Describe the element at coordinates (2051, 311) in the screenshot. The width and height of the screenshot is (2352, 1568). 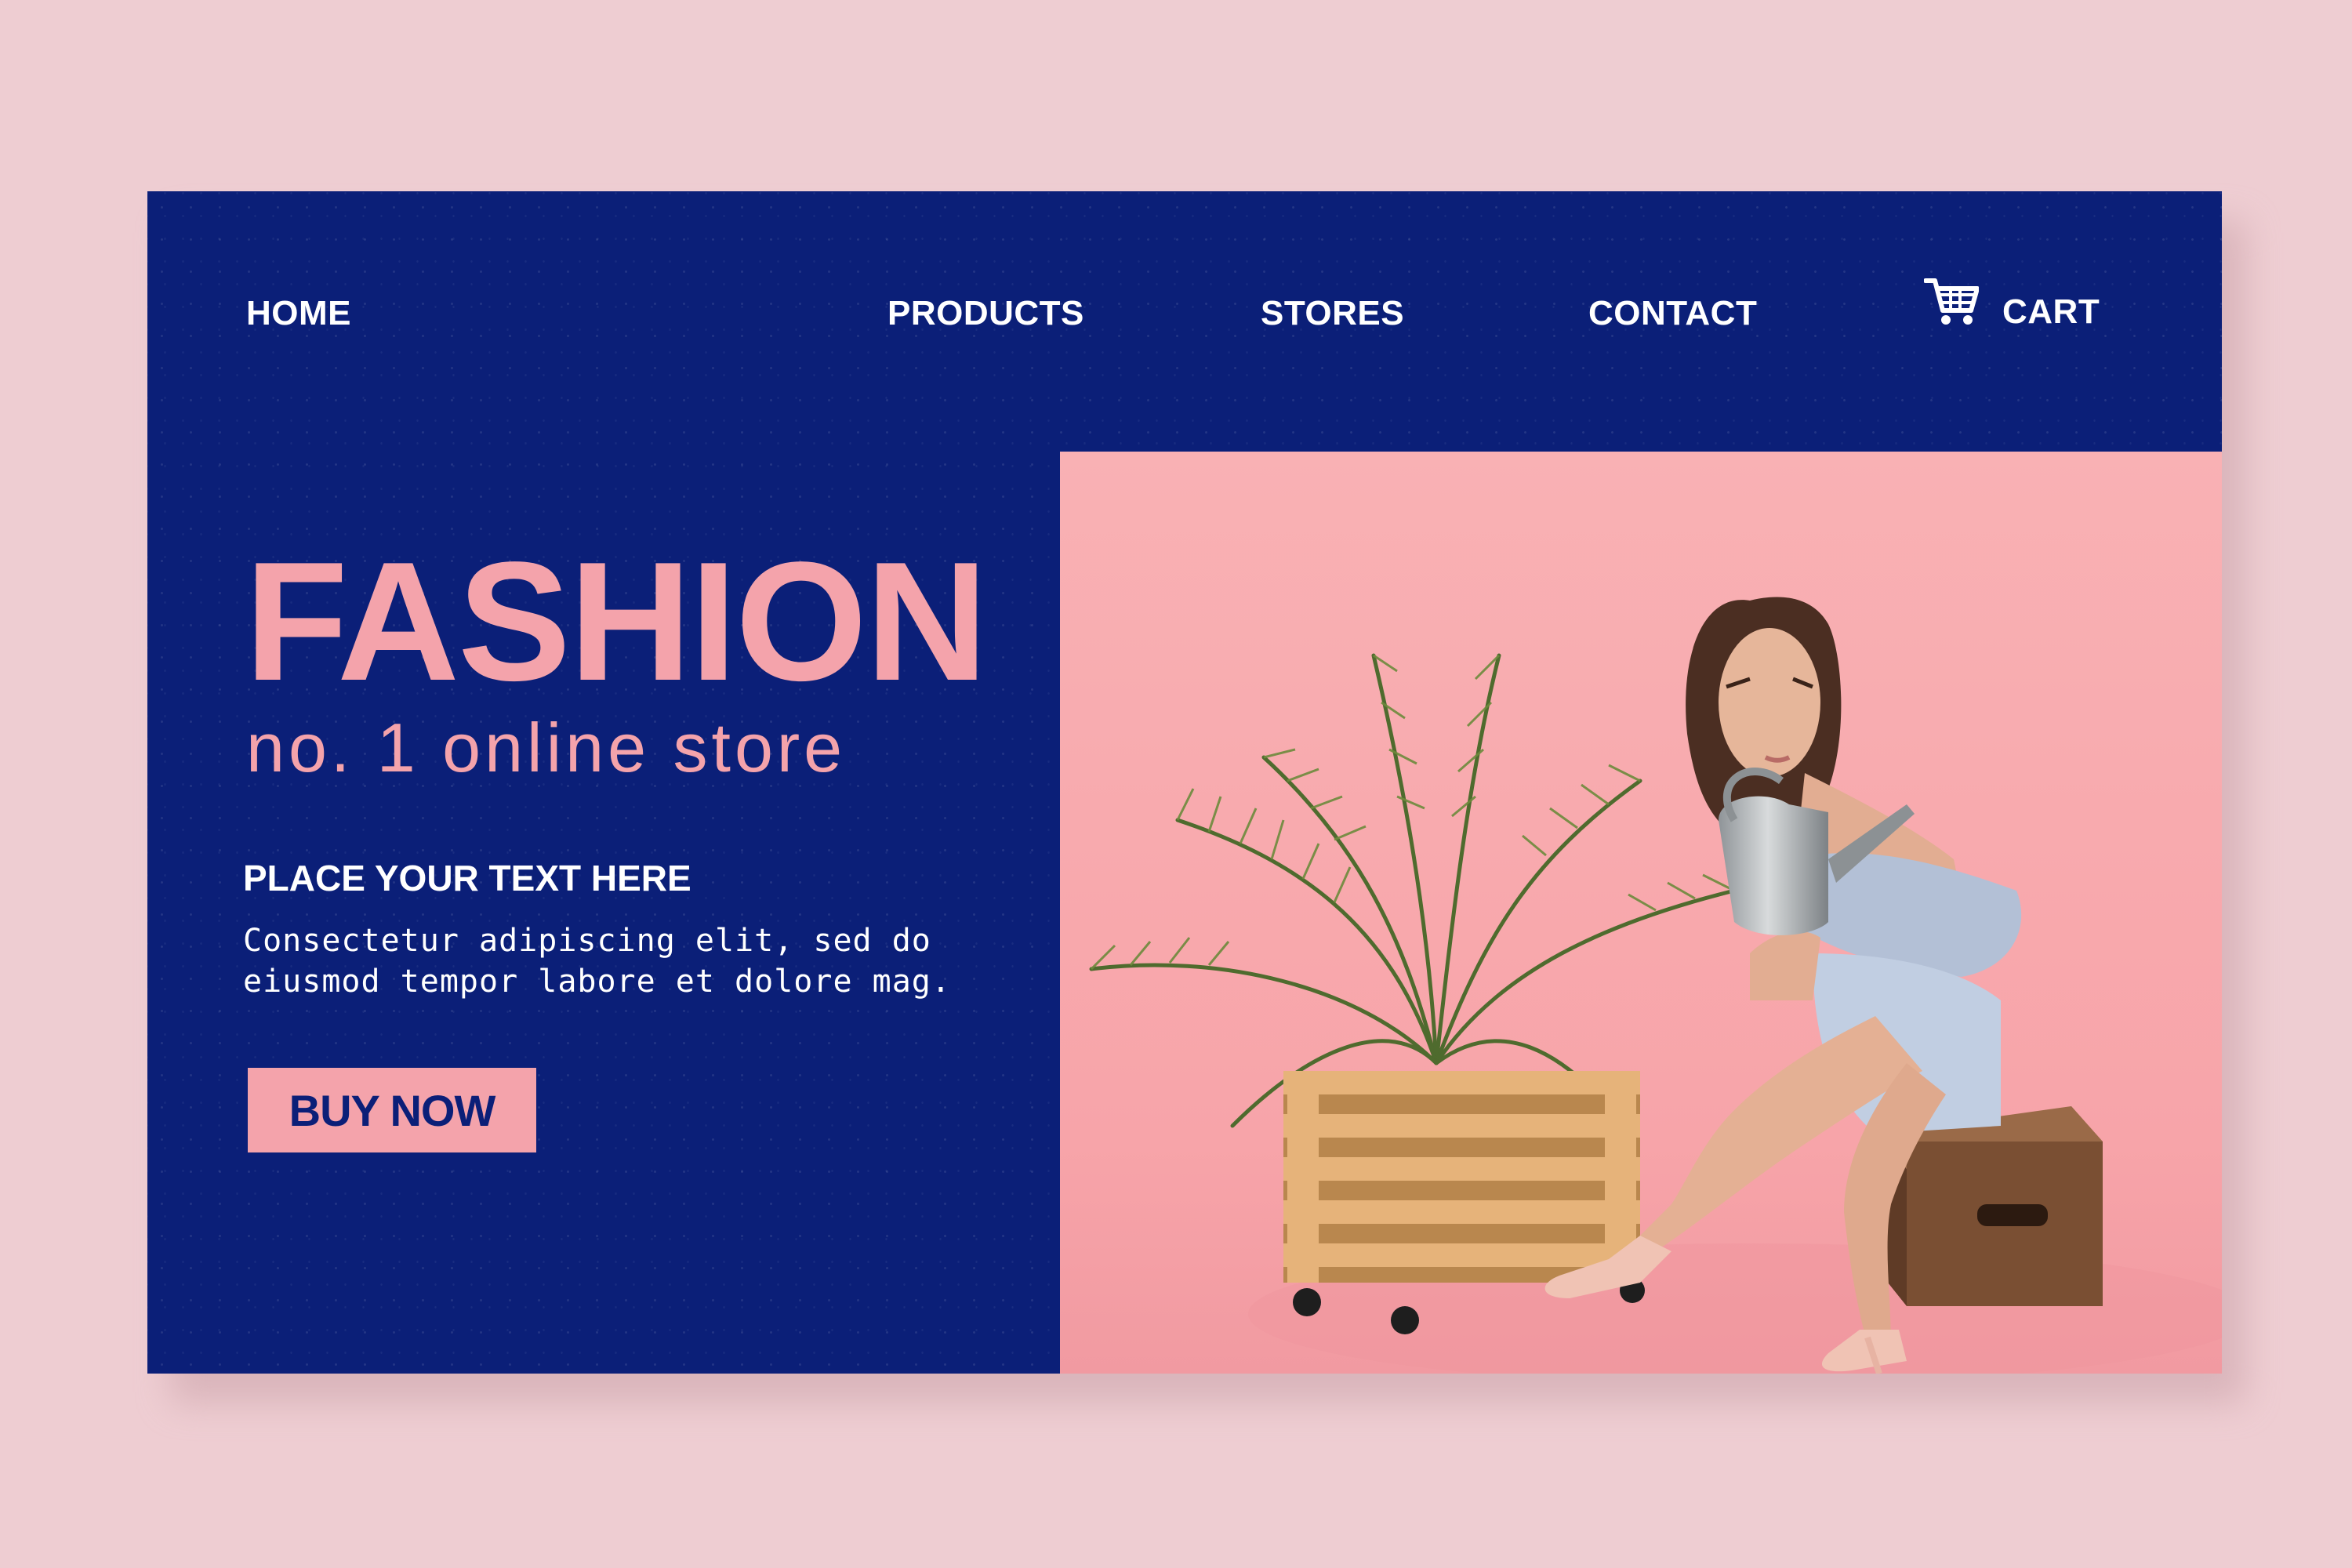
I see `cart-label: CART` at that location.